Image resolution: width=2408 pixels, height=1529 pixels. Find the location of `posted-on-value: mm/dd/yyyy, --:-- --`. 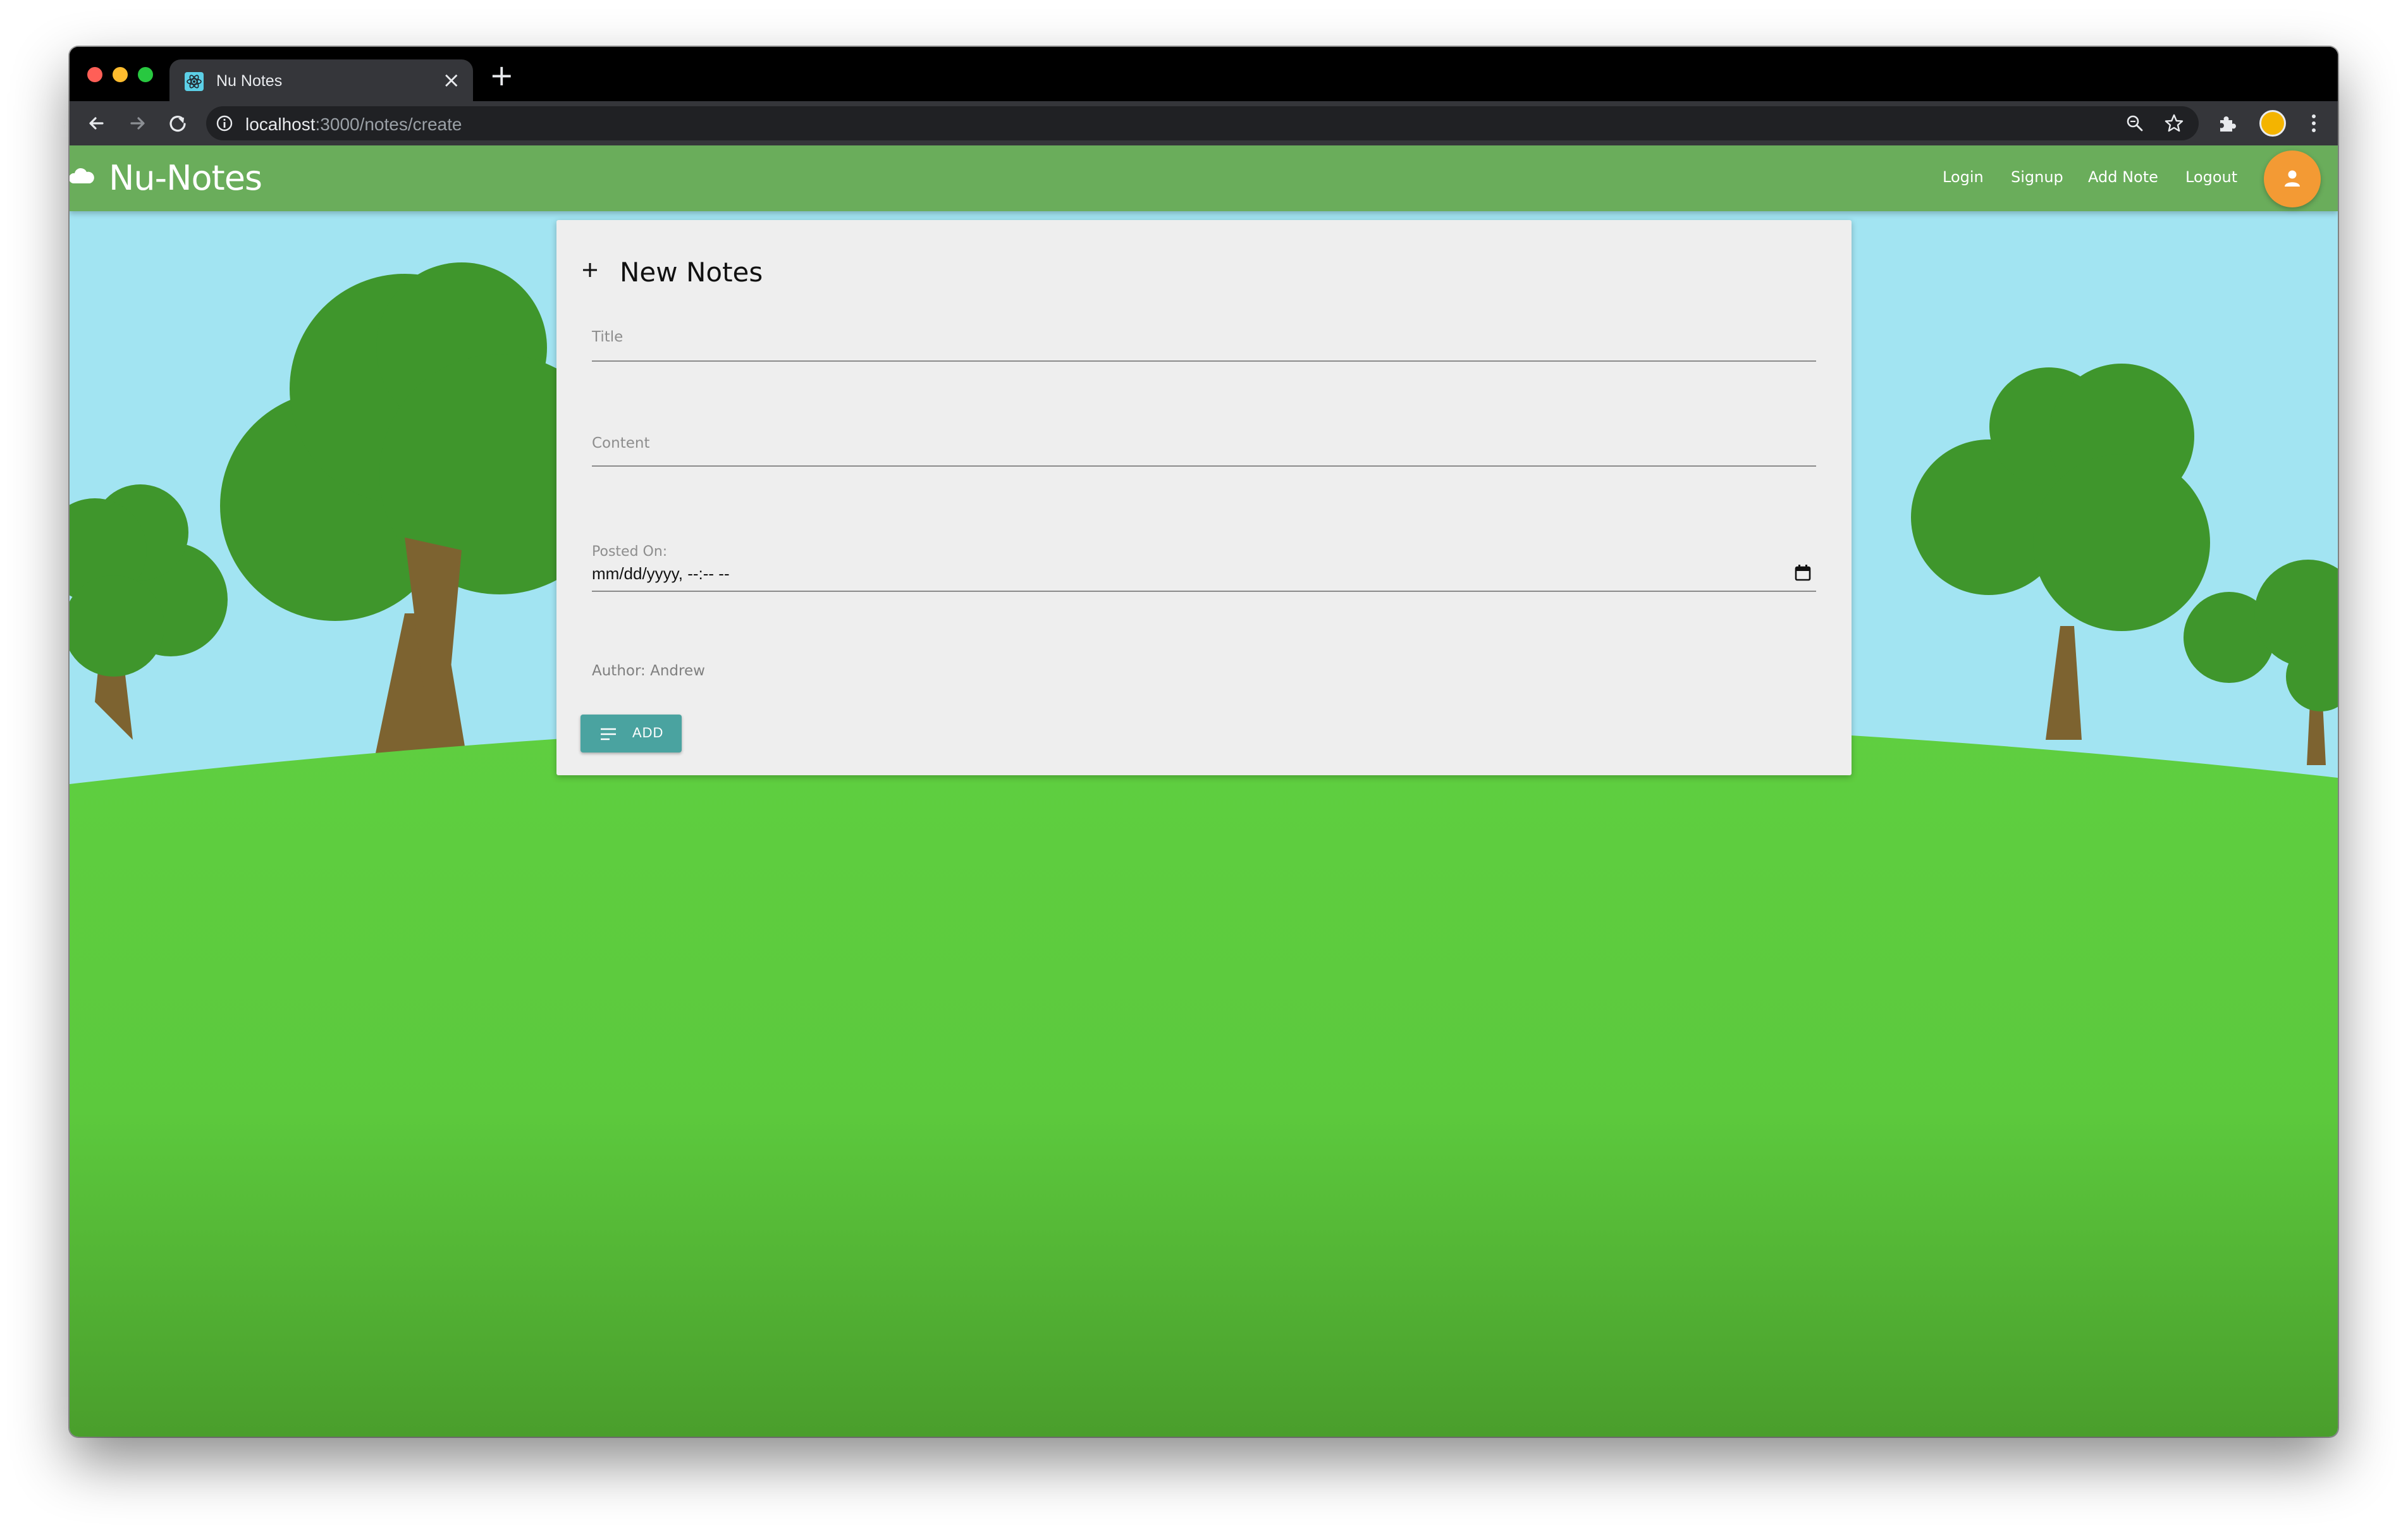

posted-on-value: mm/dd/yyyy, --:-- -- is located at coordinates (661, 574).